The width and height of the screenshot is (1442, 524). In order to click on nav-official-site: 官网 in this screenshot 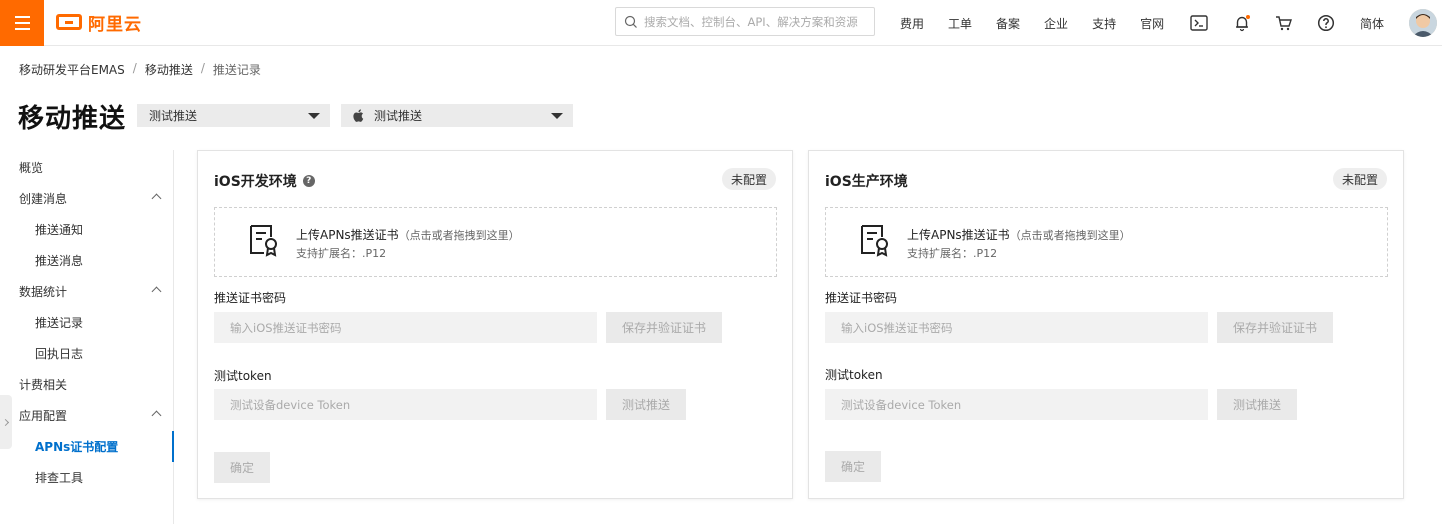, I will do `click(1152, 23)`.